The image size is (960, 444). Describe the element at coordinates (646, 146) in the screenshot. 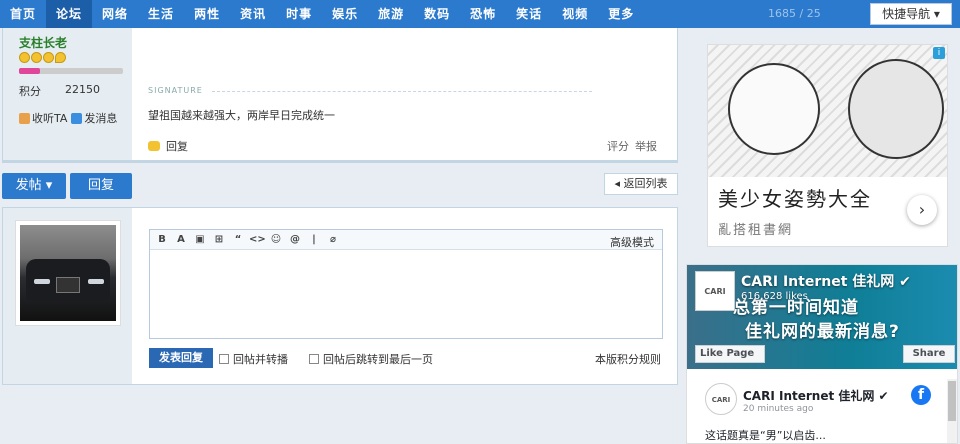

I see `report-link: 举报` at that location.